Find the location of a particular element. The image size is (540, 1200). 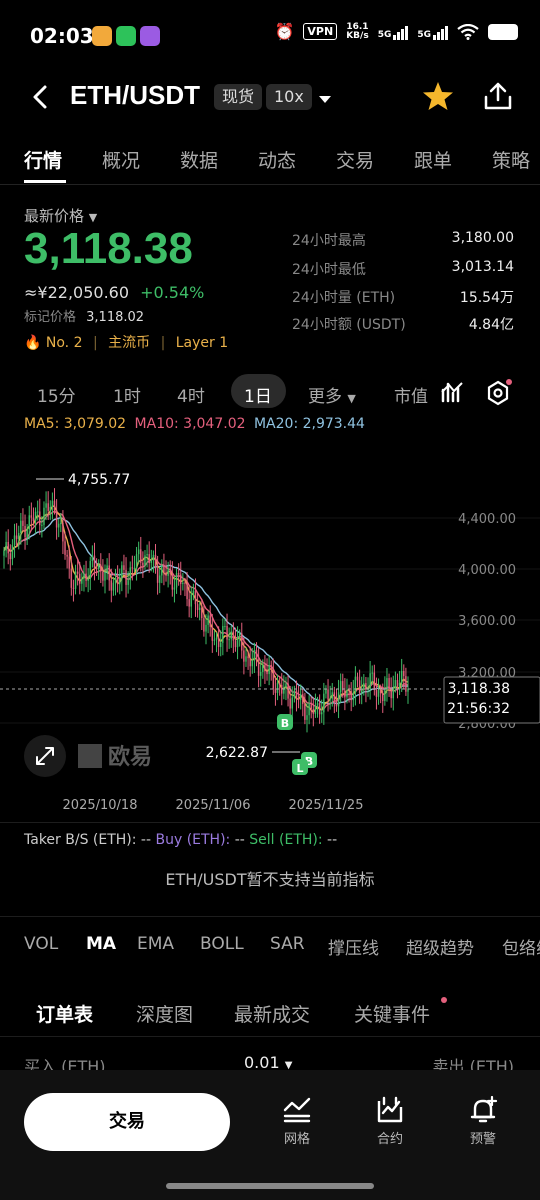

tab-market: 行情 is located at coordinates (43, 159).